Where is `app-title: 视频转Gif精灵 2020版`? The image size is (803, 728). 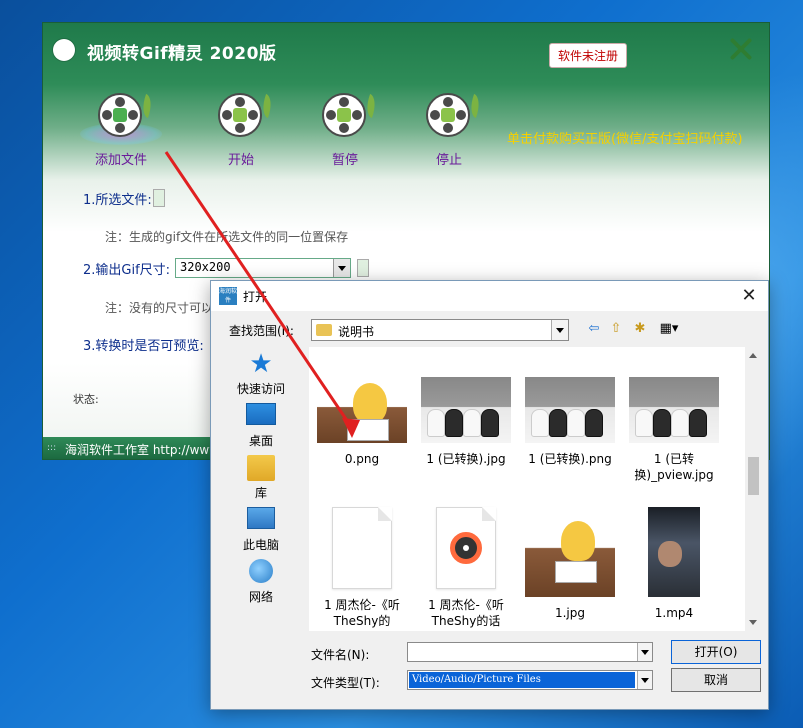 app-title: 视频转Gif精灵 2020版 is located at coordinates (182, 54).